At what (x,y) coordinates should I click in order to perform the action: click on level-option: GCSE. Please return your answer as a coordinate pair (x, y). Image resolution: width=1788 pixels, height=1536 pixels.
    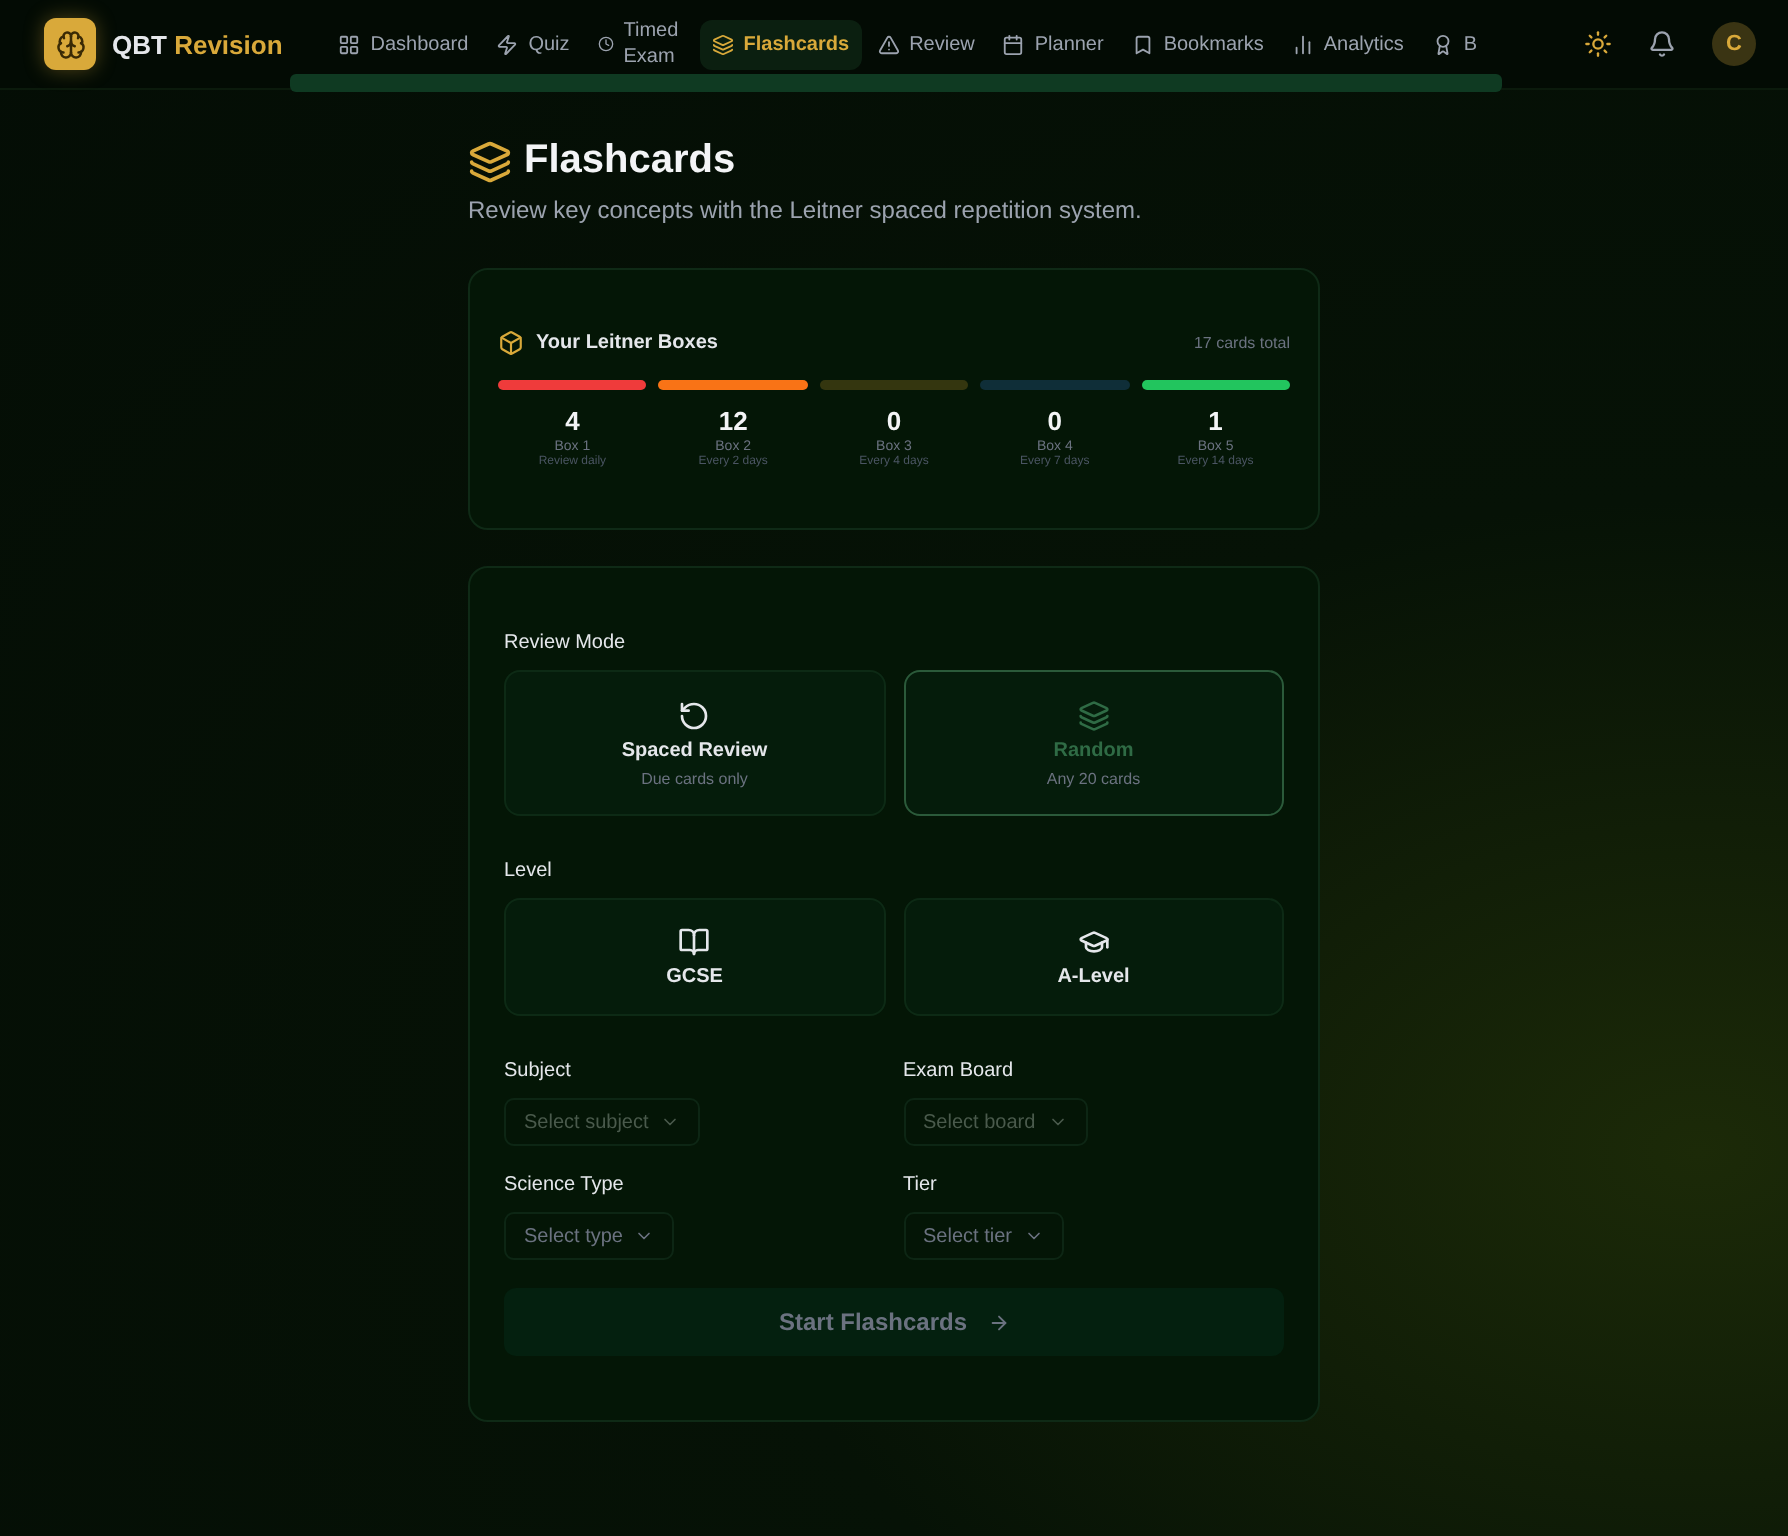
    Looking at the image, I should click on (694, 957).